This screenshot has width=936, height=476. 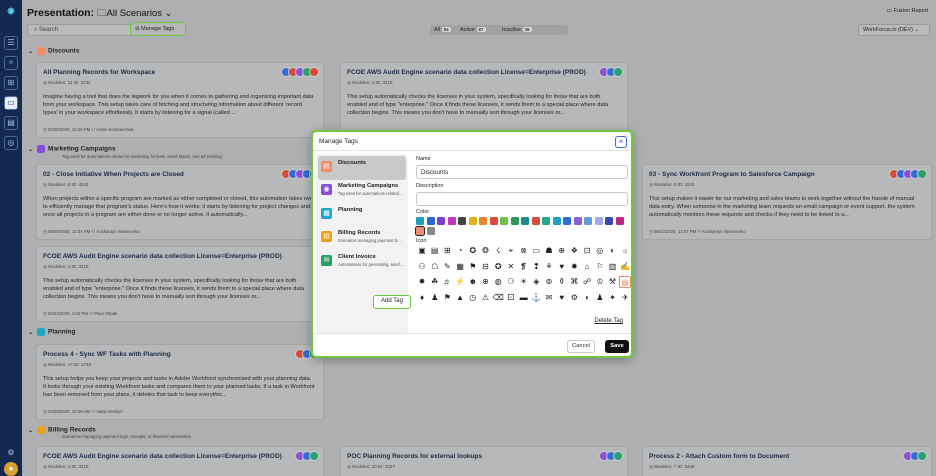 What do you see at coordinates (511, 251) in the screenshot?
I see `icon-option: ⌖` at bounding box center [511, 251].